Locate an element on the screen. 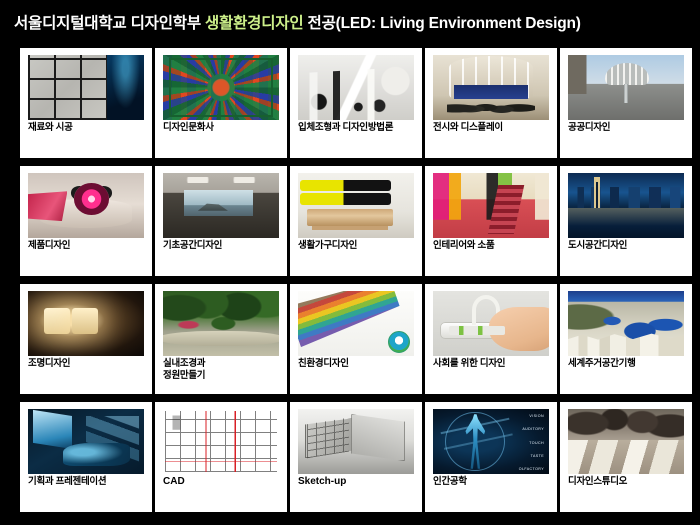 Image resolution: width=700 pixels, height=525 pixels. course-label: 전시와 디스플레이 is located at coordinates (468, 127).